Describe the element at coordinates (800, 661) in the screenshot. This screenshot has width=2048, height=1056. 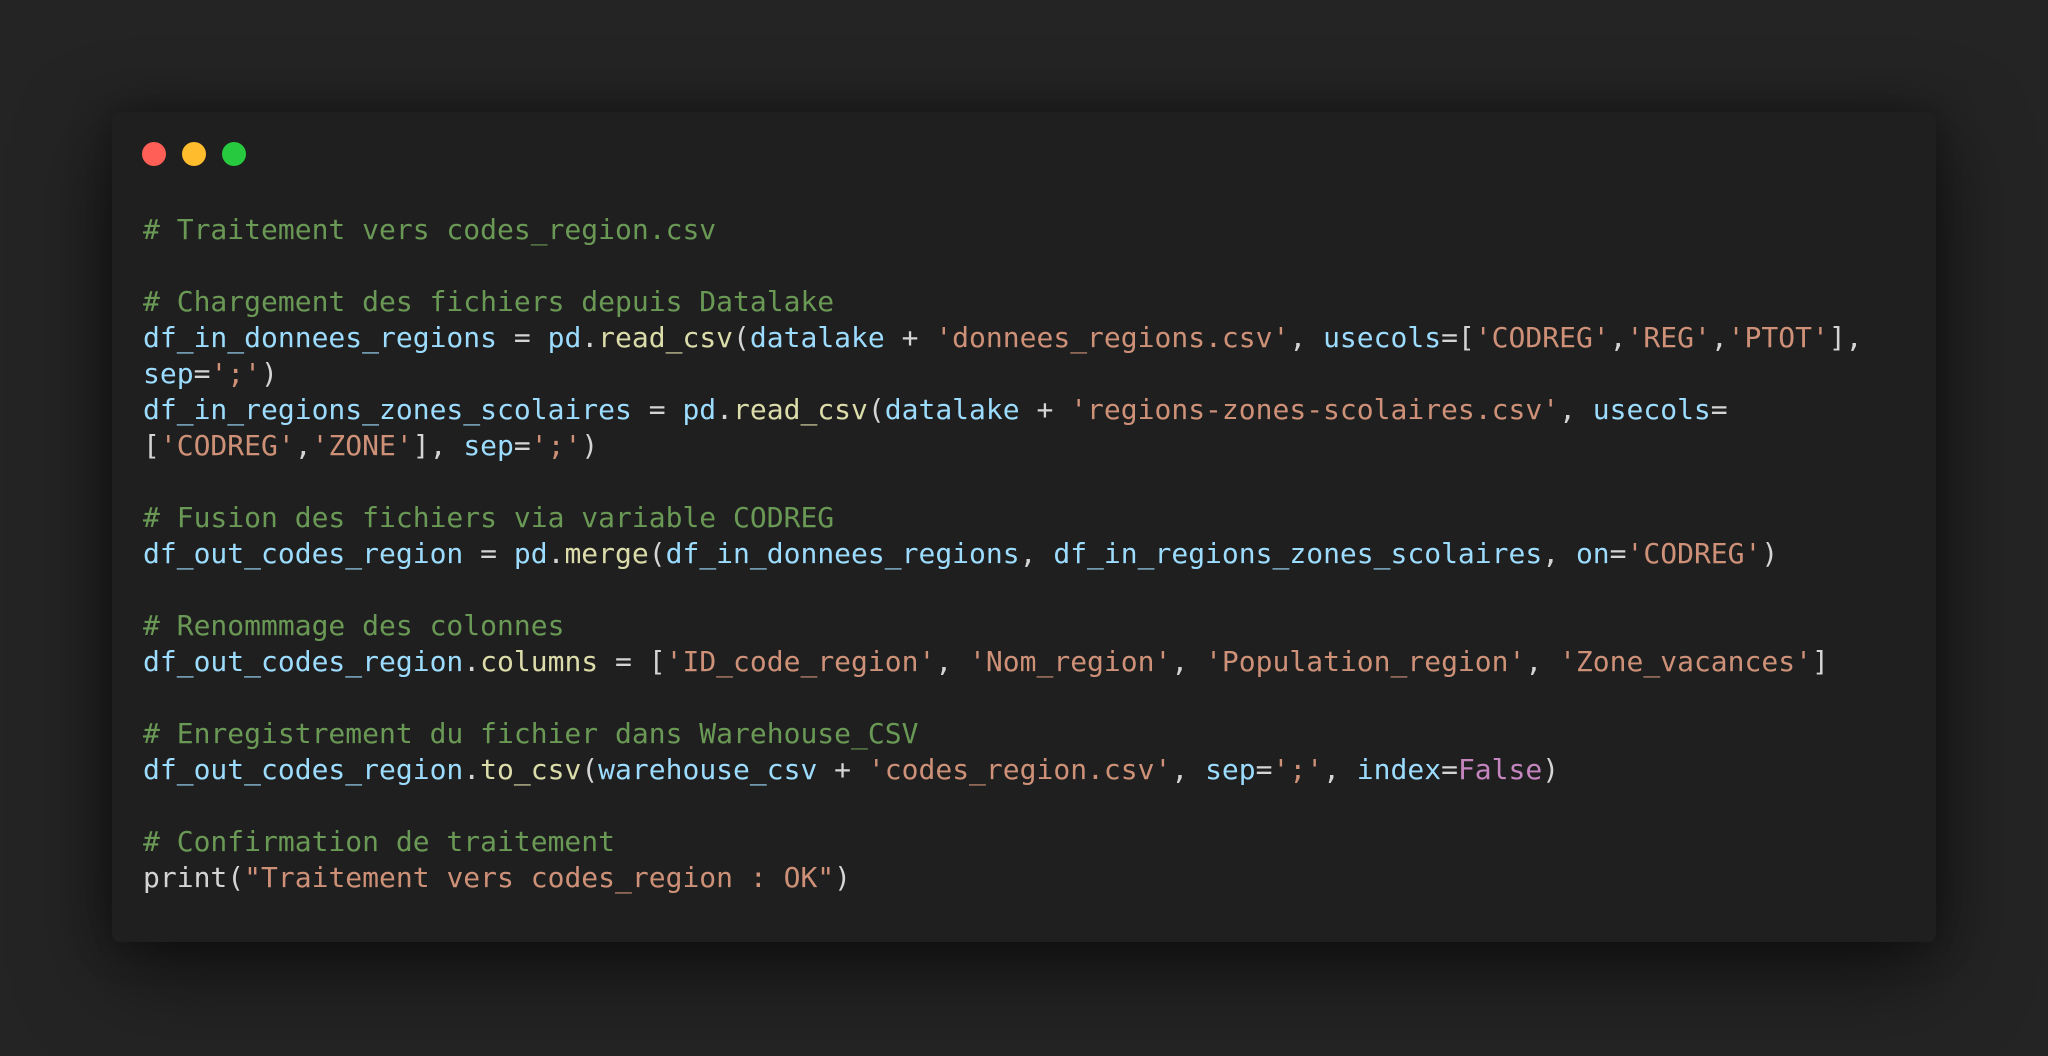
I see `code-token-string: 'ID_code_region'` at that location.